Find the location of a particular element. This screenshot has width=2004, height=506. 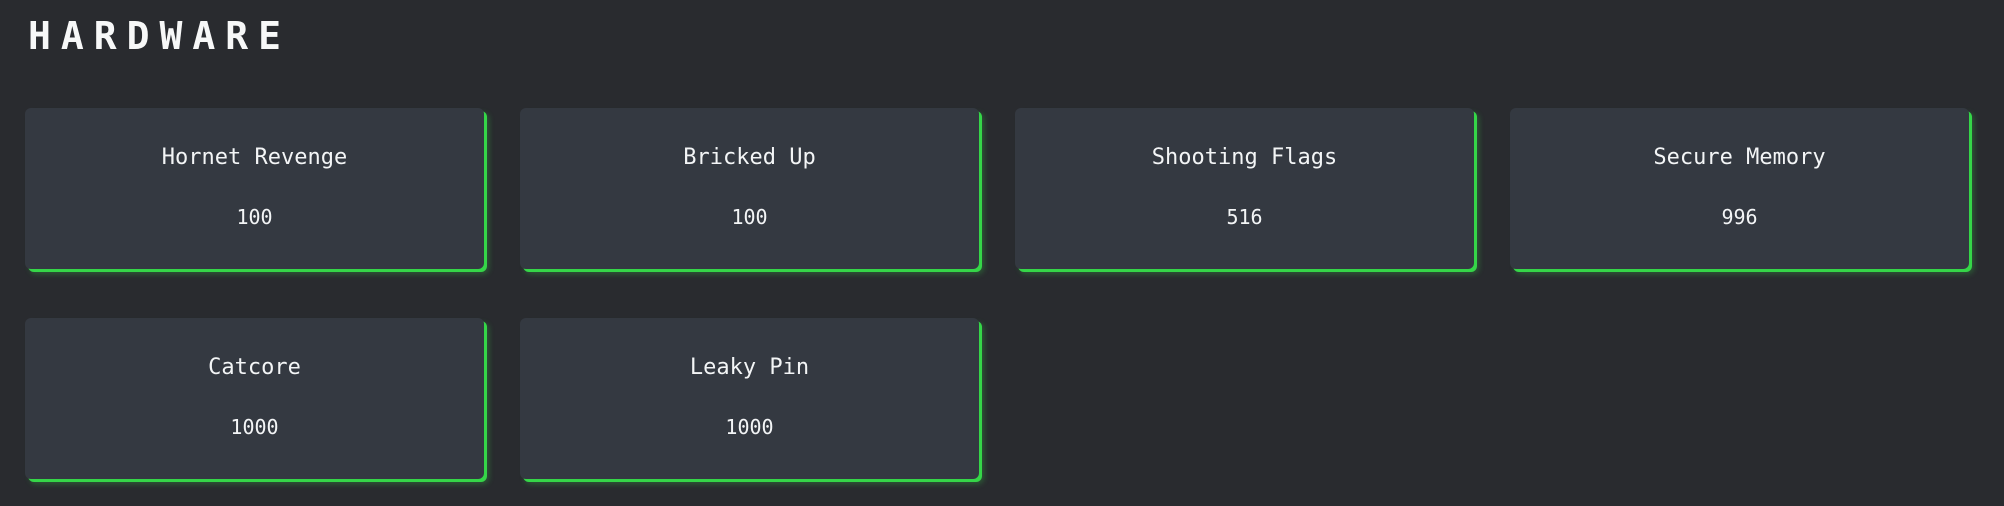

challenge-name: Catcore is located at coordinates (254, 367).